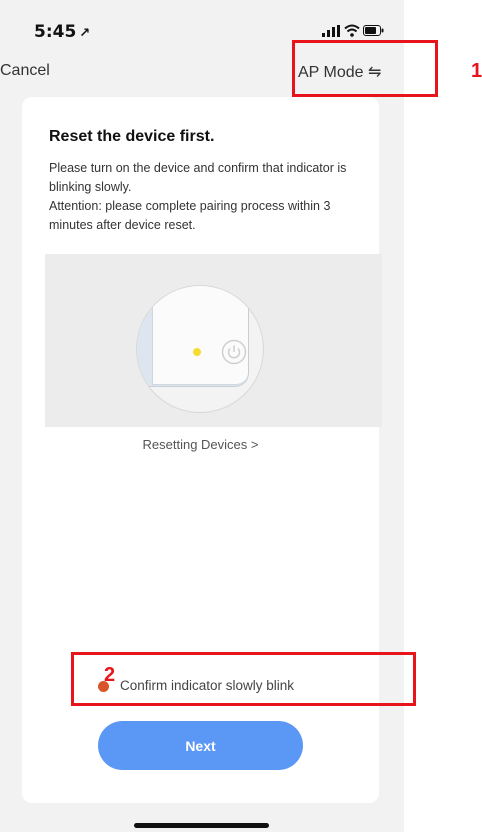 This screenshot has width=482, height=832. I want to click on home-indicator, so click(201, 825).